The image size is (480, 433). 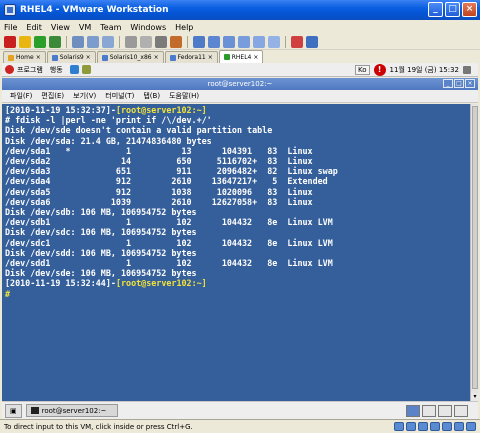 I want to click on summary-view-icon, so click(x=214, y=41).